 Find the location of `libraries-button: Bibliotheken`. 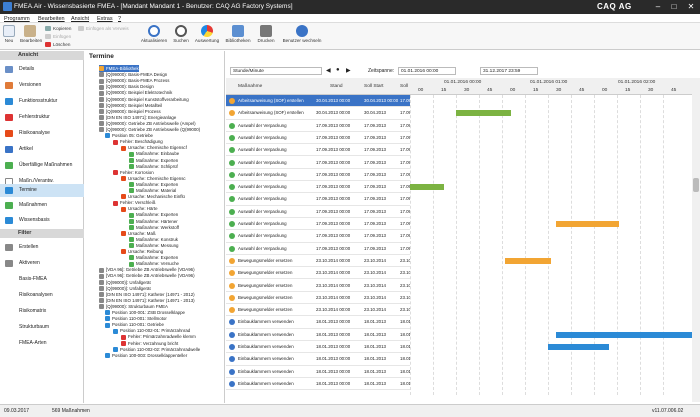

libraries-button: Bibliotheken is located at coordinates (238, 34).